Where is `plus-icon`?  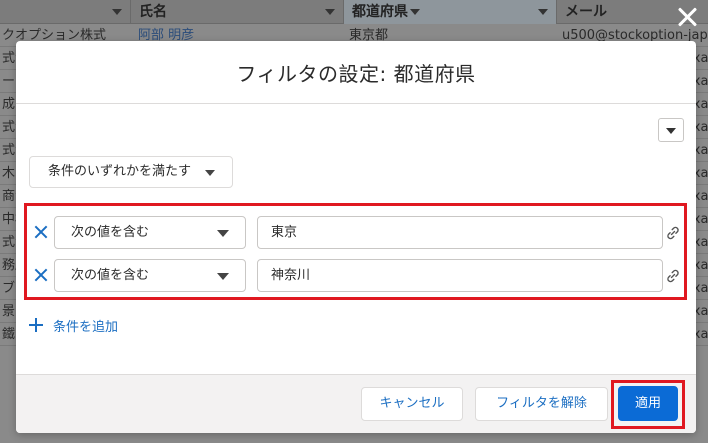
plus-icon is located at coordinates (36, 325).